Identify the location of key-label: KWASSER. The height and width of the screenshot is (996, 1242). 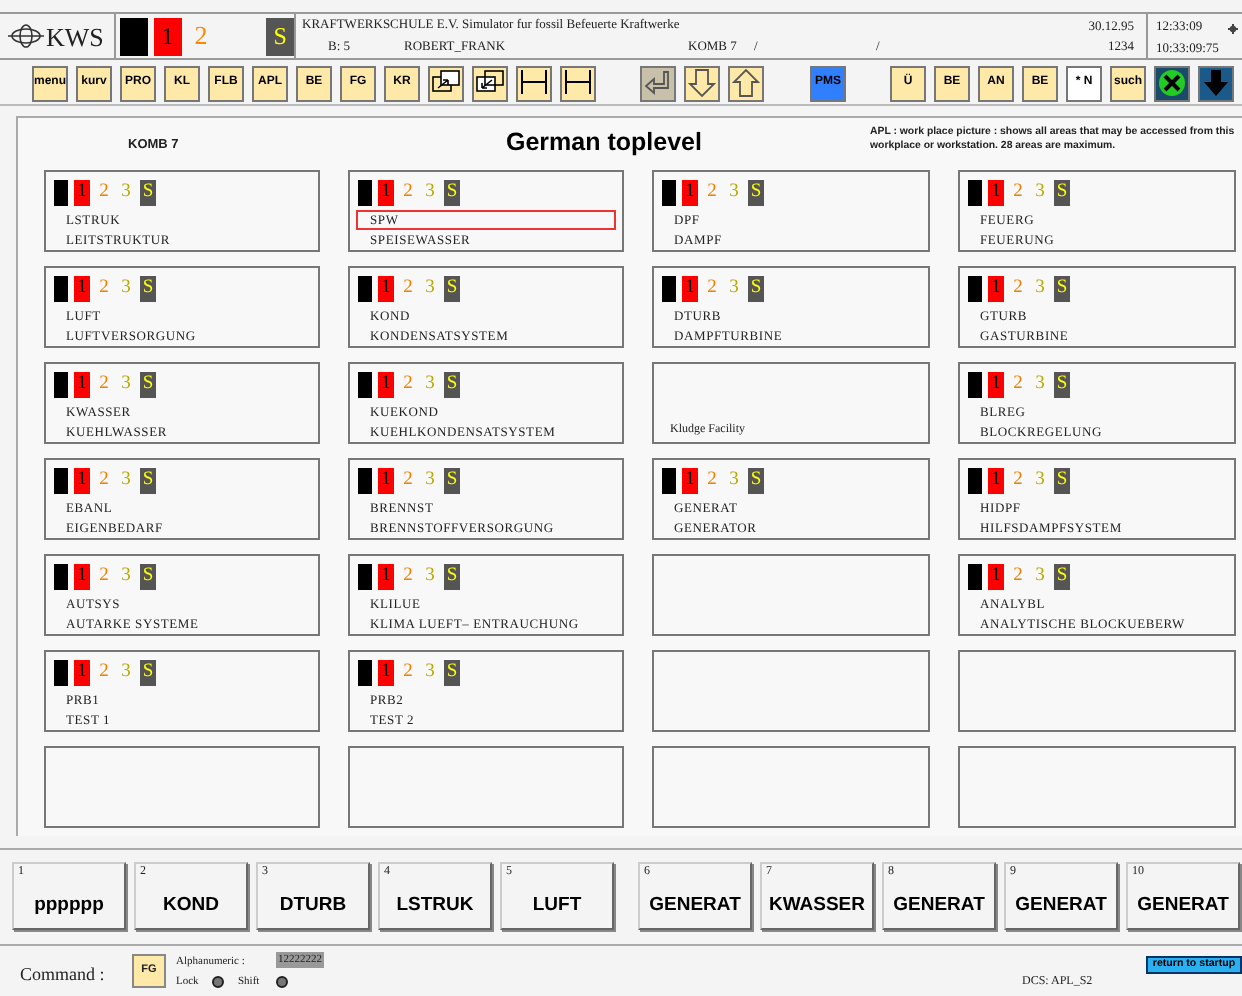
(817, 906).